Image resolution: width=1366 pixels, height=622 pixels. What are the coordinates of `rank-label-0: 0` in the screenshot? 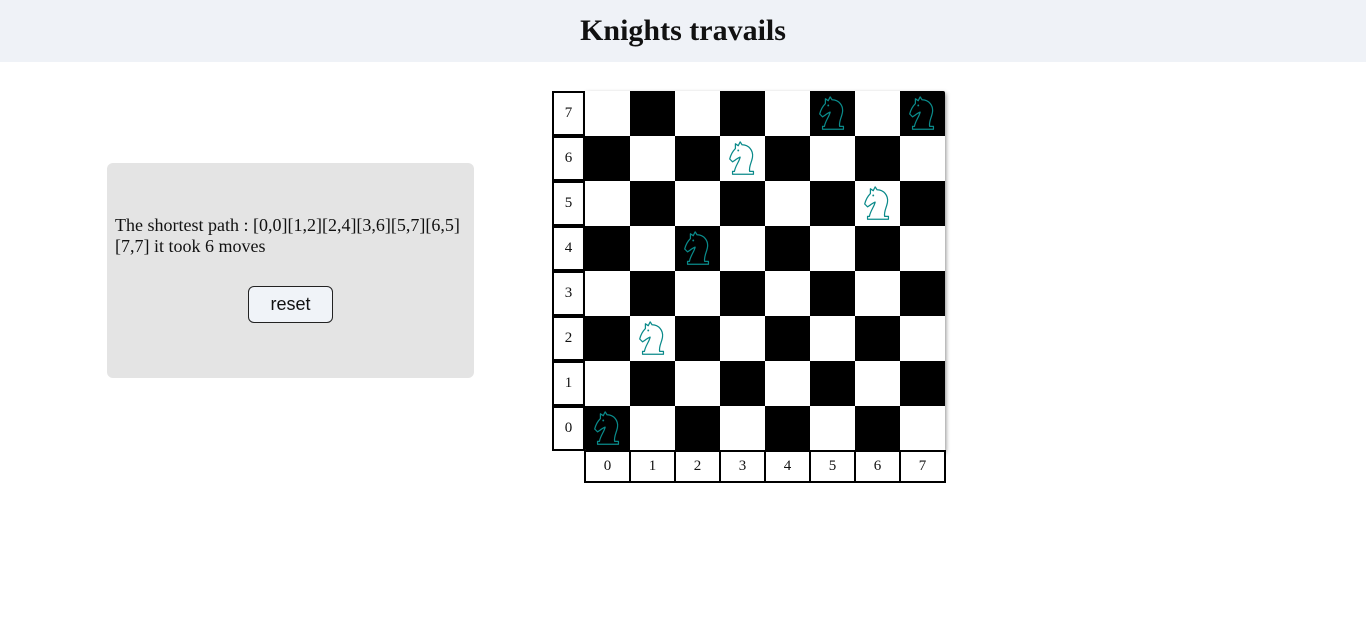 It's located at (568, 428).